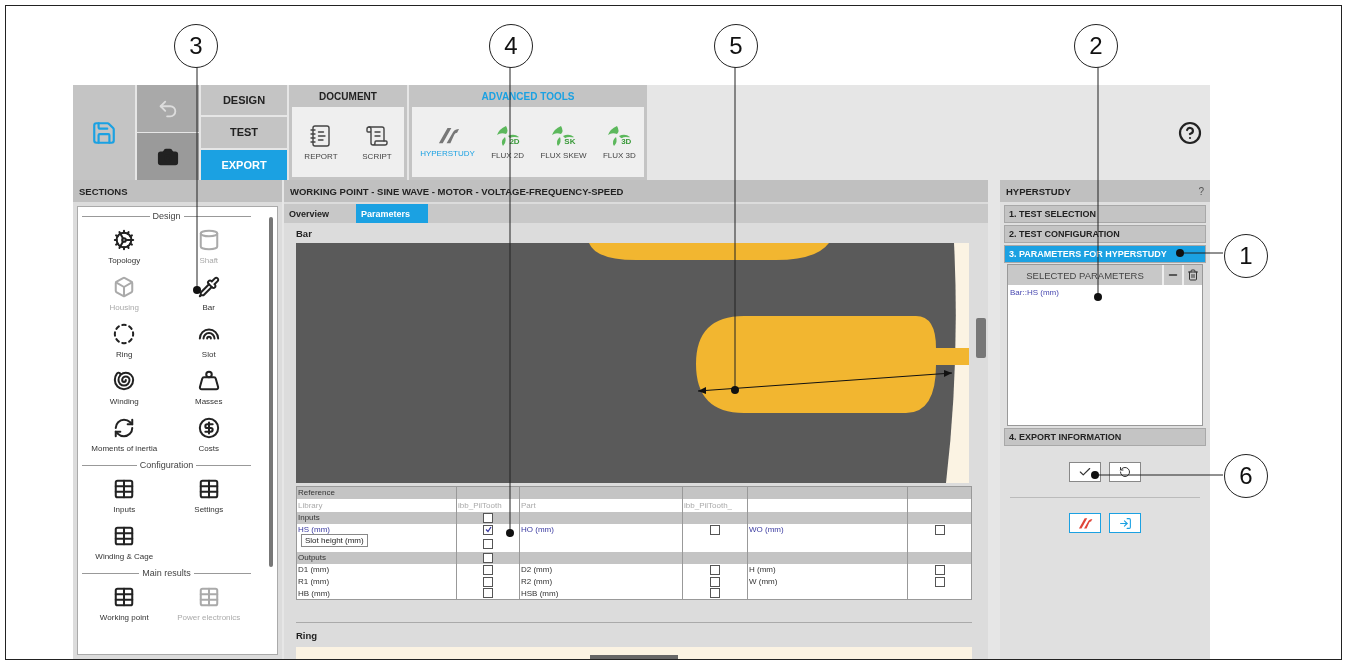 This screenshot has width=1347, height=665. I want to click on reset-button, so click(1125, 472).